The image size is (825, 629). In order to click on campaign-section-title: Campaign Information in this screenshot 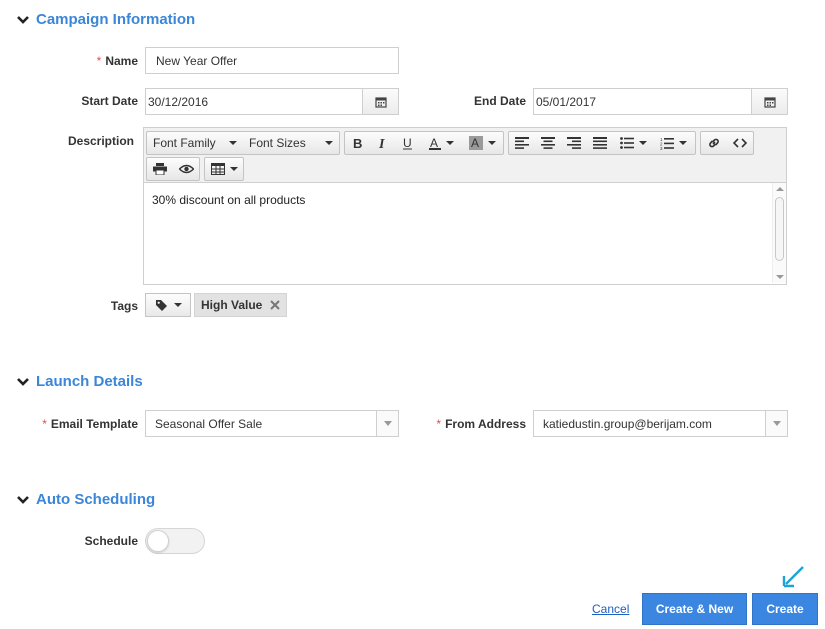, I will do `click(116, 19)`.